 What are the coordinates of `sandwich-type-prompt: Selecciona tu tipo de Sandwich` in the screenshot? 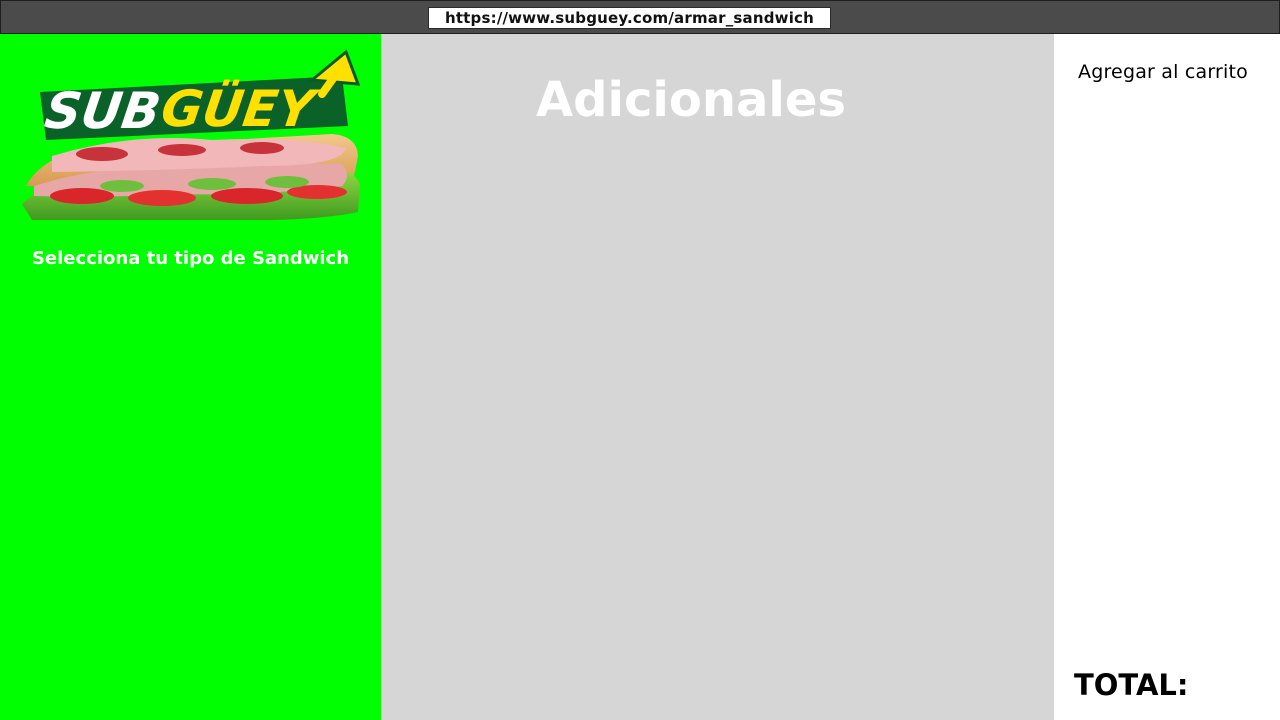 It's located at (190, 258).